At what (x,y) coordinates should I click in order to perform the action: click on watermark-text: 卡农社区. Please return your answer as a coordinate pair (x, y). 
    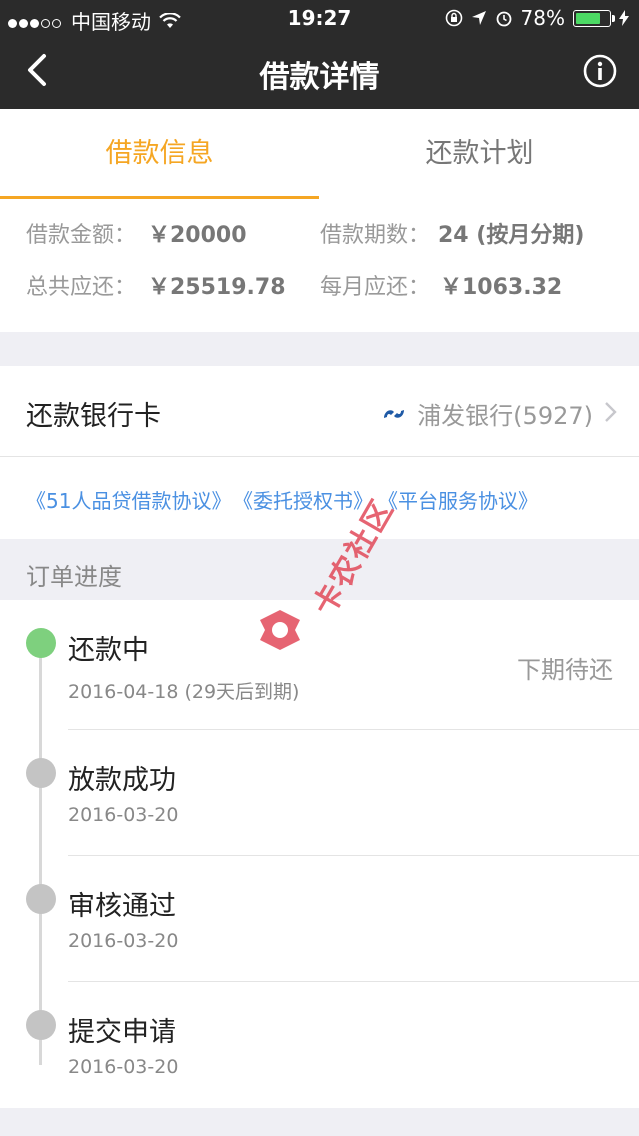
    Looking at the image, I should click on (354, 557).